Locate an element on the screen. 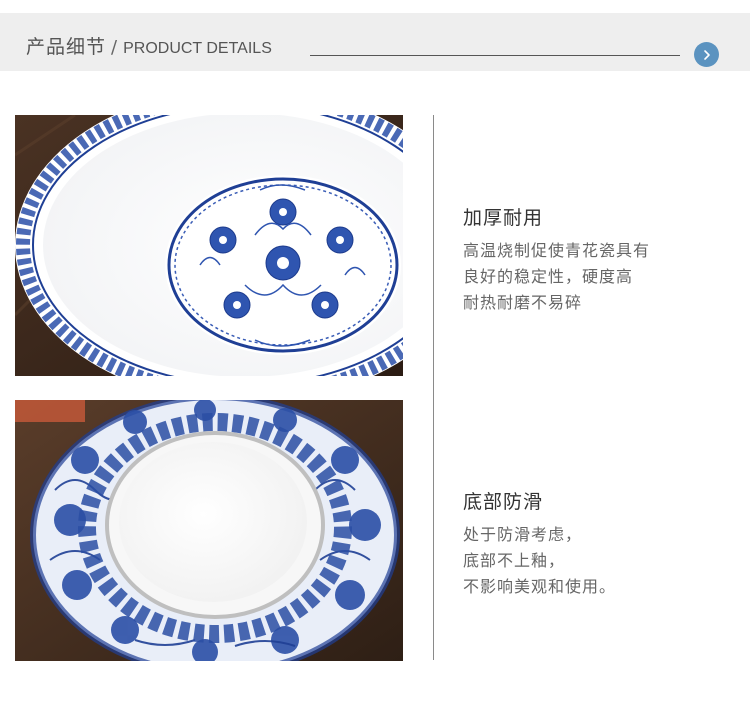  section-title-cn: 产品细节 is located at coordinates (66, 47).